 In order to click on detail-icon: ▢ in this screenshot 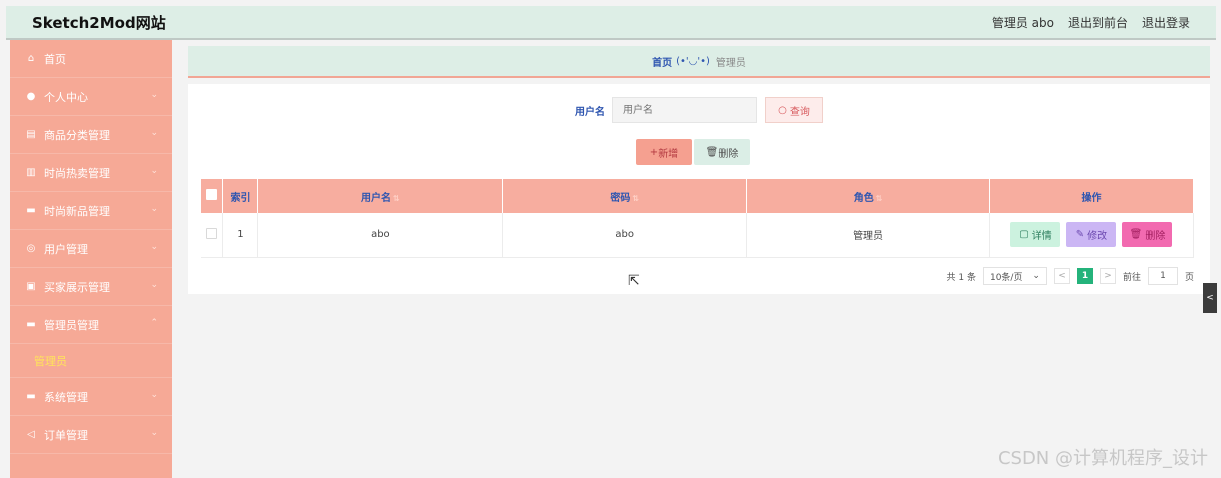, I will do `click(1024, 235)`.